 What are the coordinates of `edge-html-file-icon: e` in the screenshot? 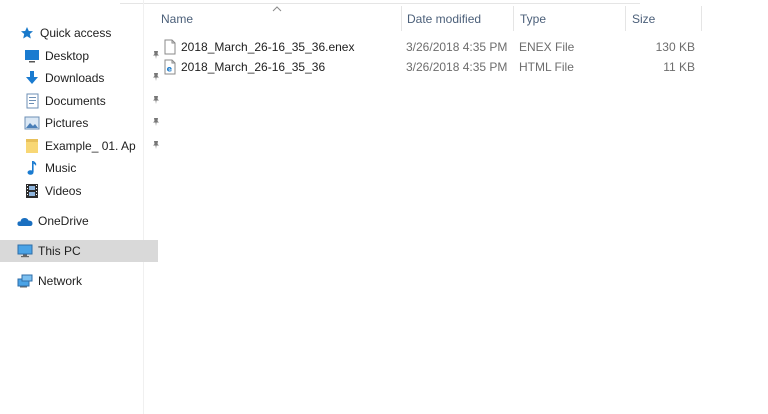 It's located at (170, 67).